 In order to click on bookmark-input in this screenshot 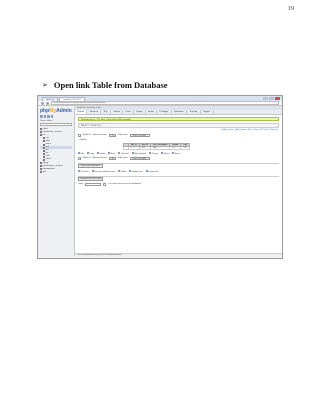, I will do `click(93, 184)`.